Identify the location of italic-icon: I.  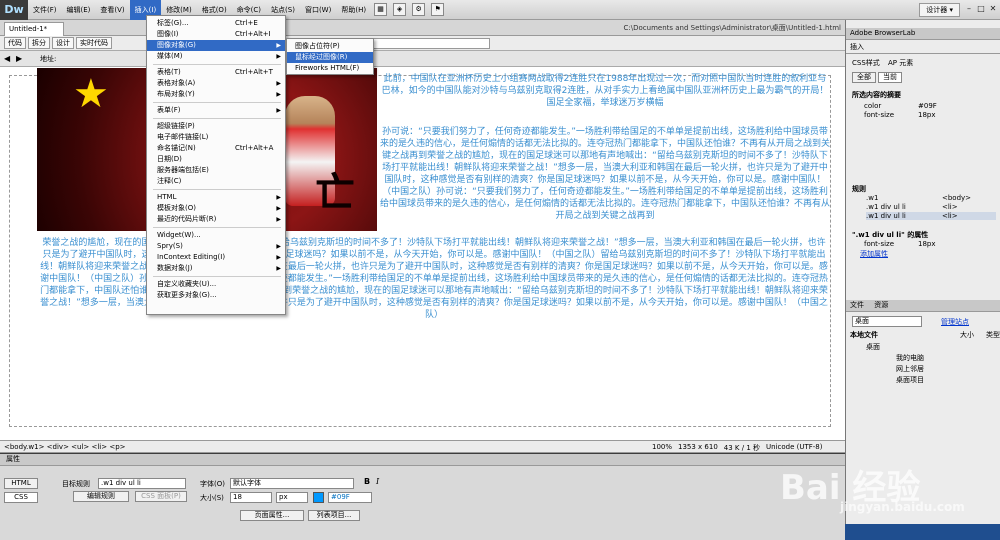
(377, 481).